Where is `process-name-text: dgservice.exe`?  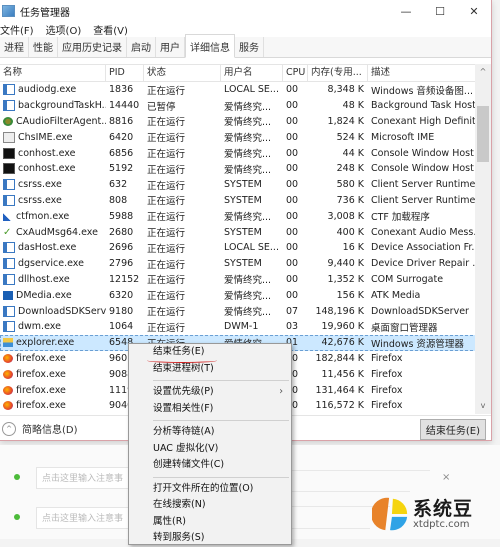
process-name-text: dgservice.exe is located at coordinates (51, 264).